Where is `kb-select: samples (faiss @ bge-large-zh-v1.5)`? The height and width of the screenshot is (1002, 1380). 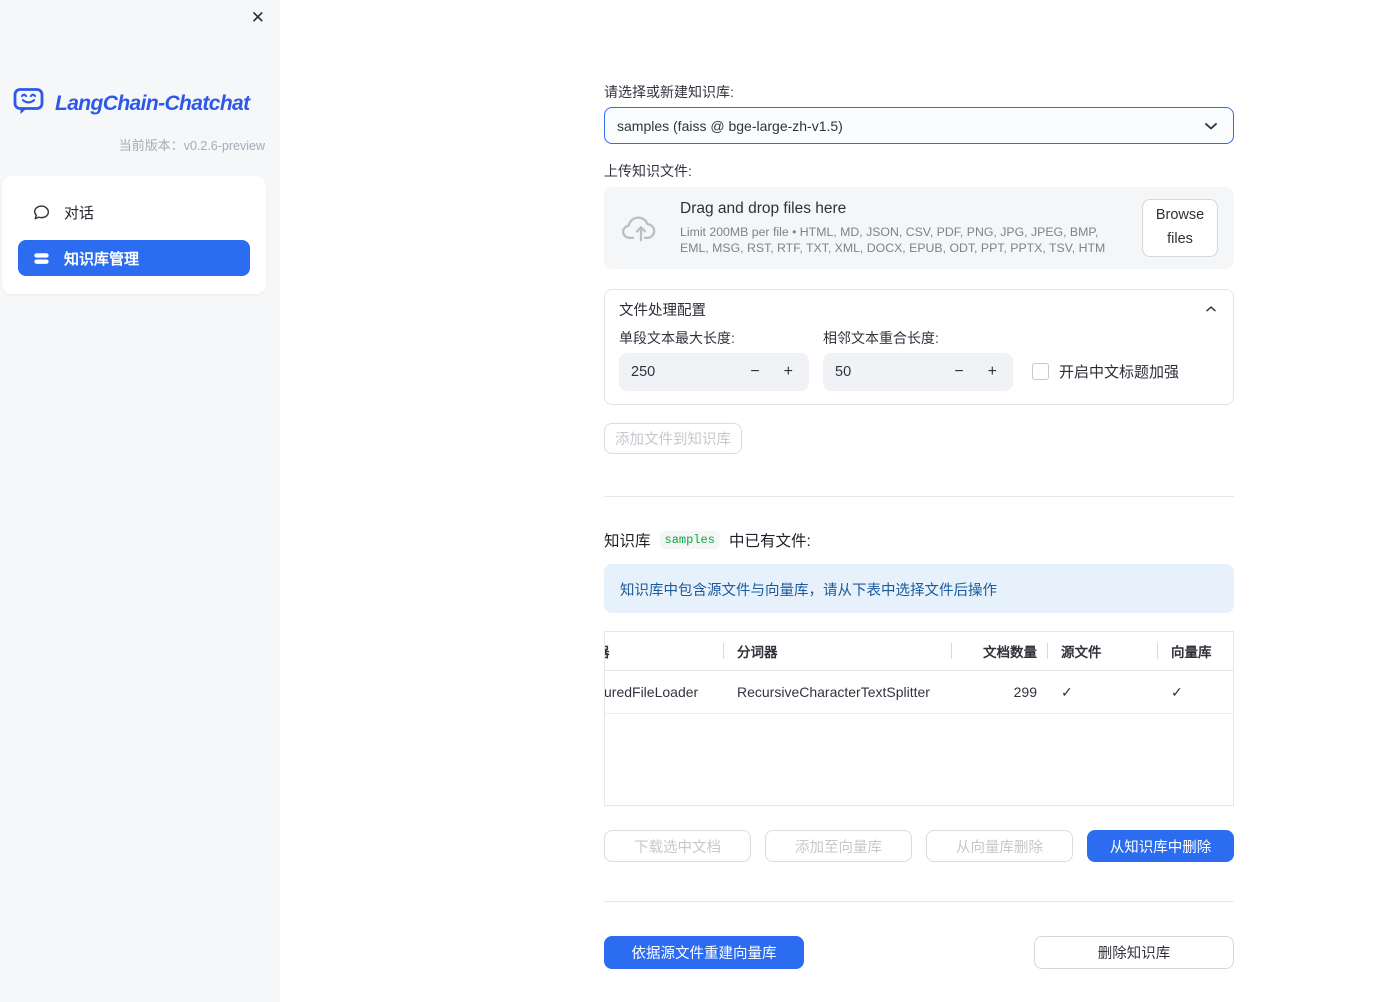
kb-select: samples (faiss @ bge-large-zh-v1.5) is located at coordinates (919, 125).